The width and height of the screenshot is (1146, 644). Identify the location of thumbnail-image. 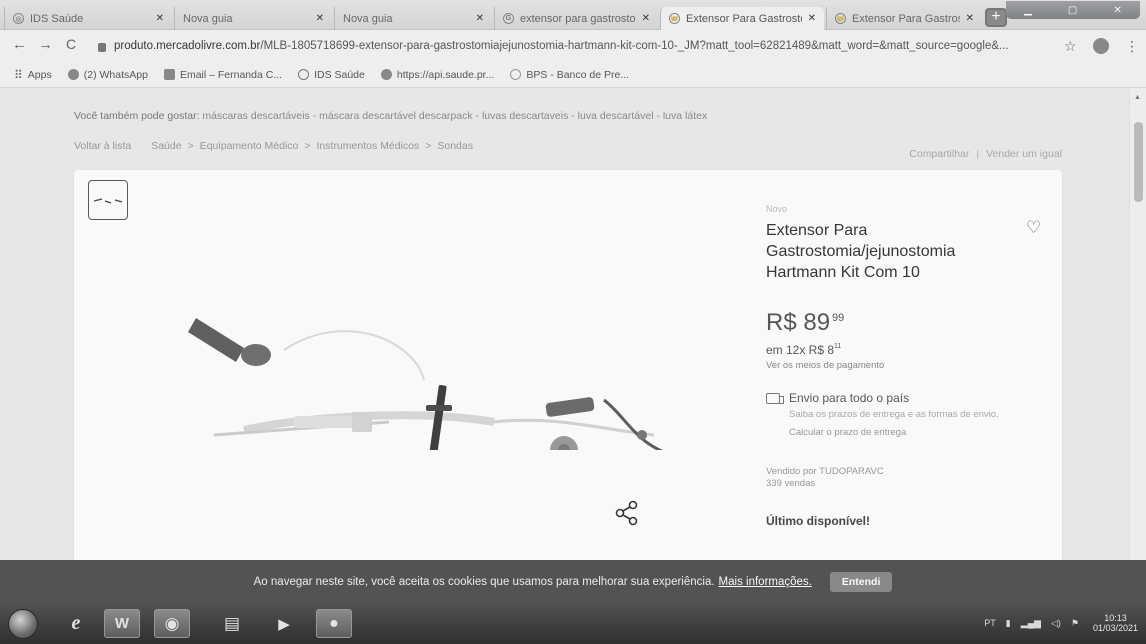
(108, 201).